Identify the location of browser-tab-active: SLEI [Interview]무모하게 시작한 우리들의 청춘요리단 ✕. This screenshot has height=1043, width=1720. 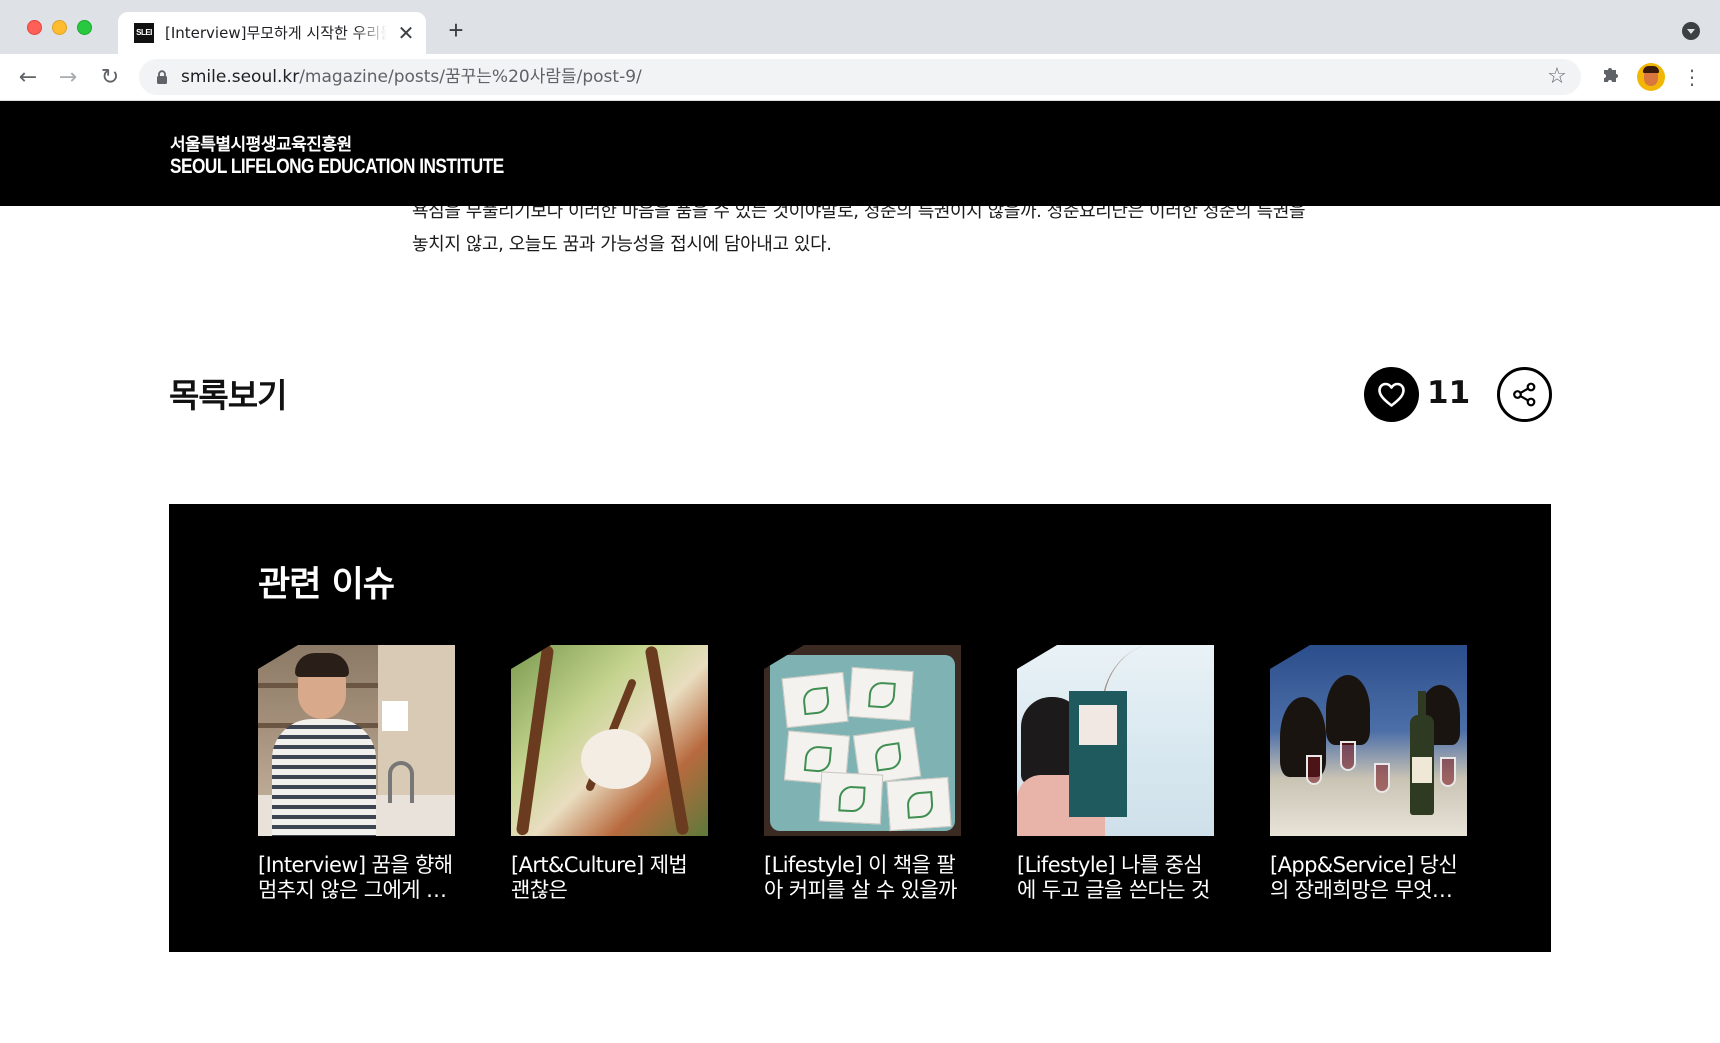
(272, 33).